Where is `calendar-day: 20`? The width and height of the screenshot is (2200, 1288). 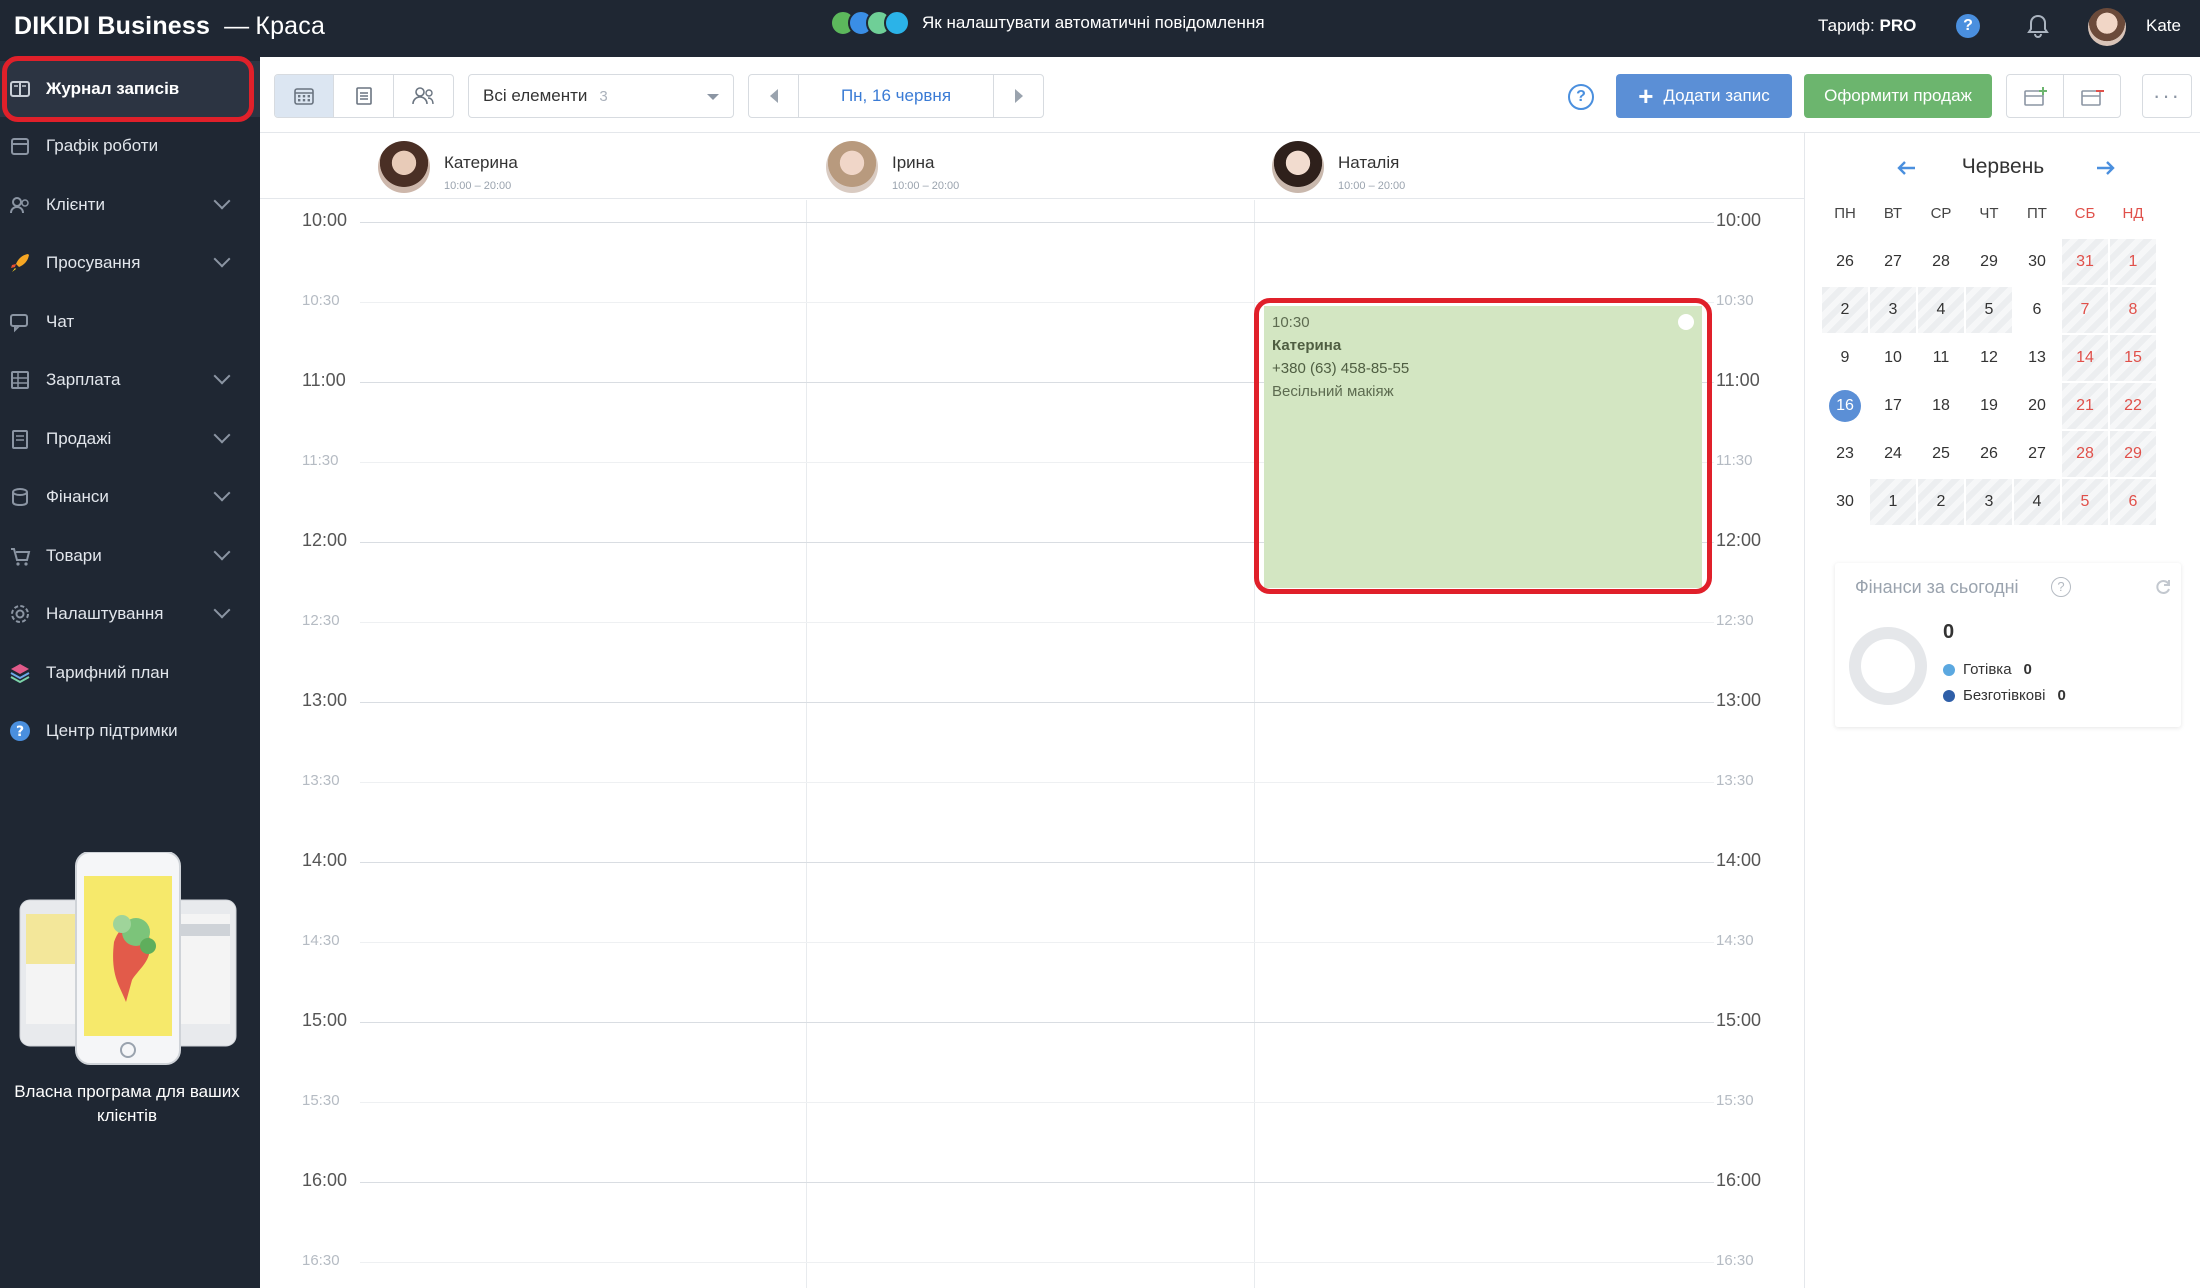 calendar-day: 20 is located at coordinates (2037, 406).